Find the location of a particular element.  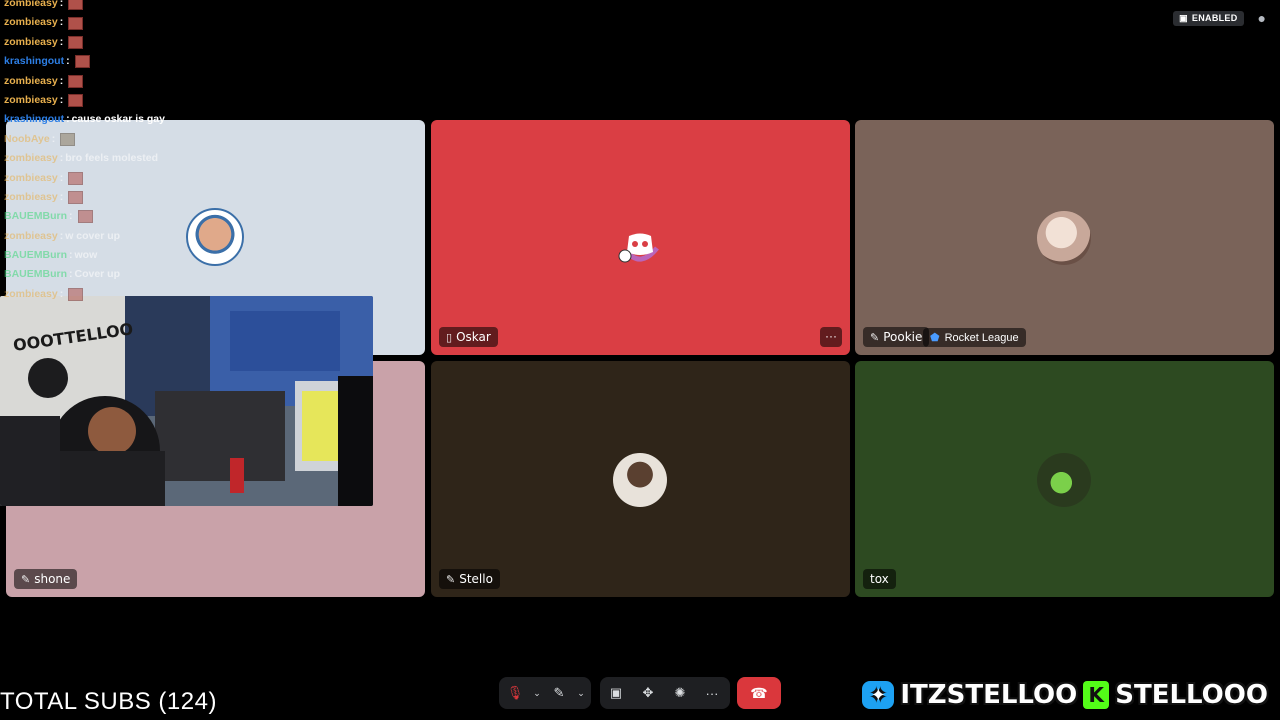

tile-stello: ✎ Stello is located at coordinates (640, 479).